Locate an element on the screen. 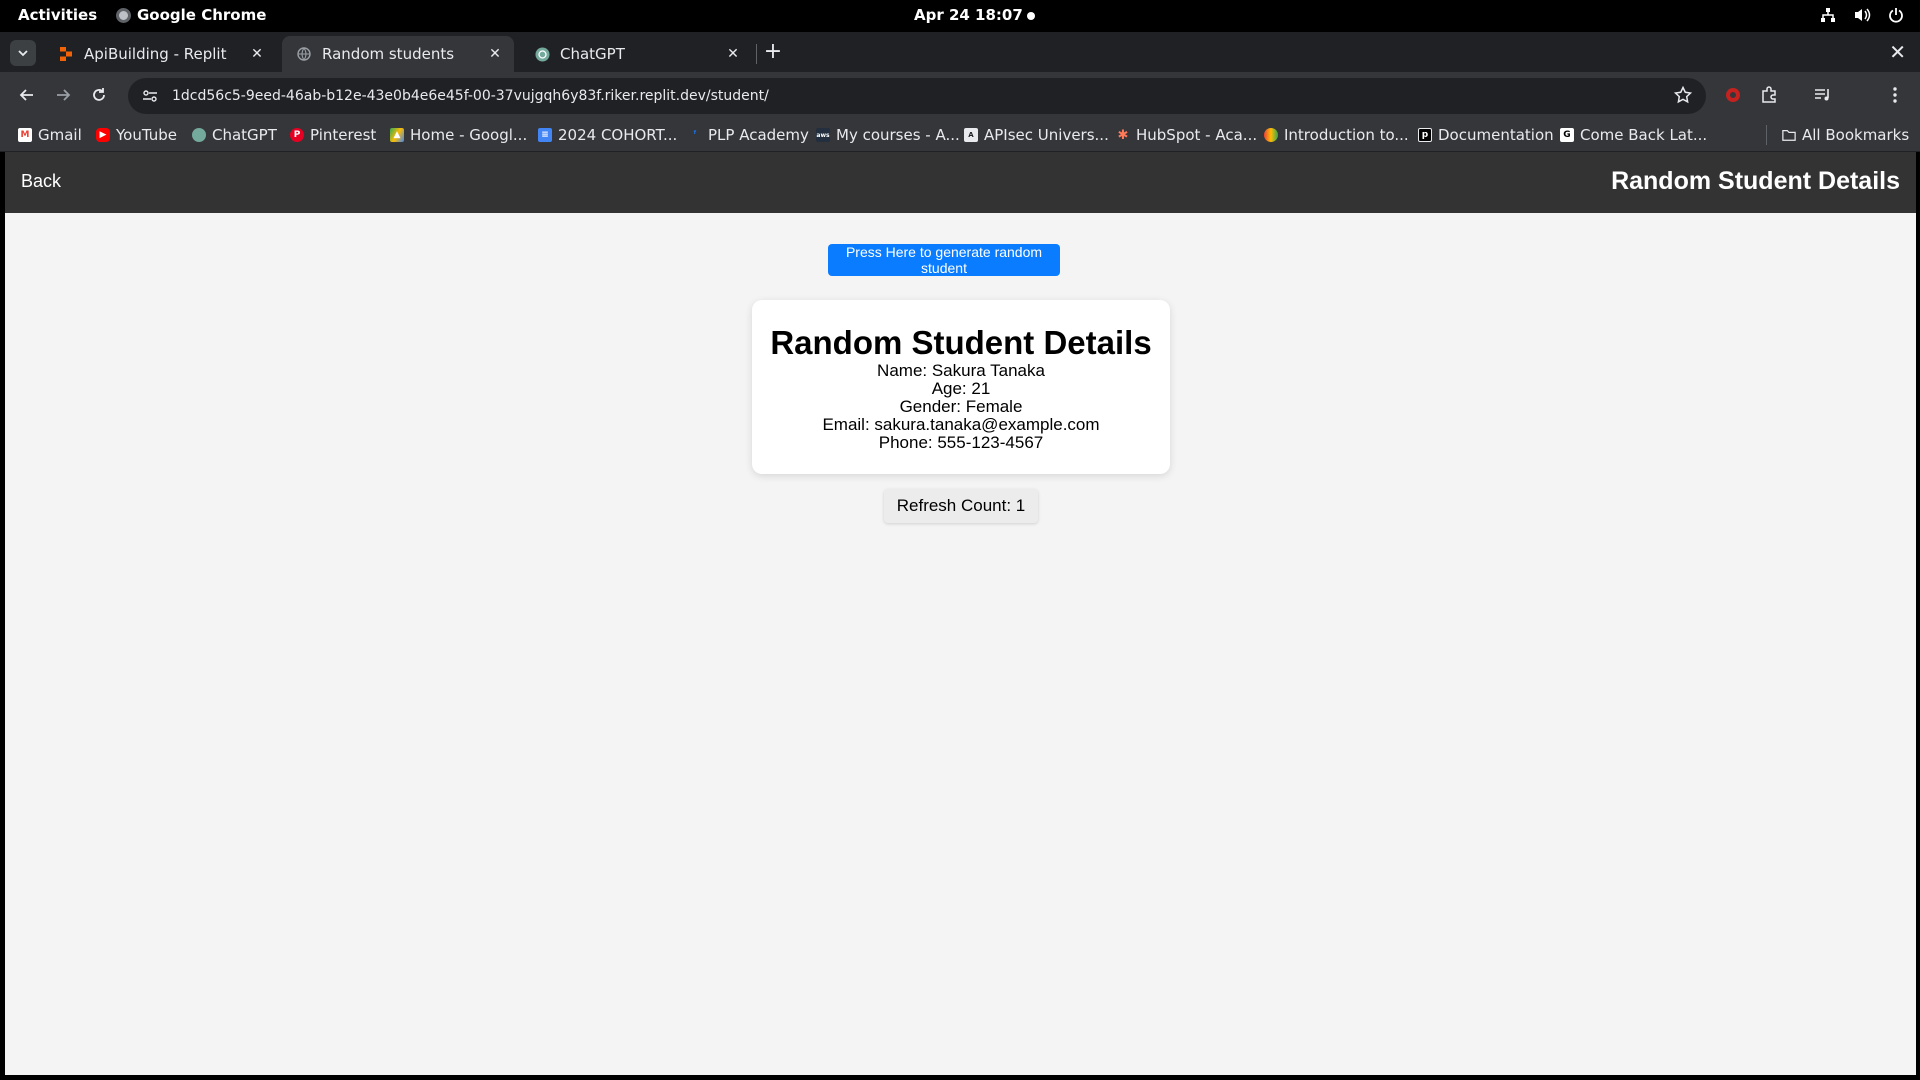  hubspot-icon: ✱ is located at coordinates (1123, 135).